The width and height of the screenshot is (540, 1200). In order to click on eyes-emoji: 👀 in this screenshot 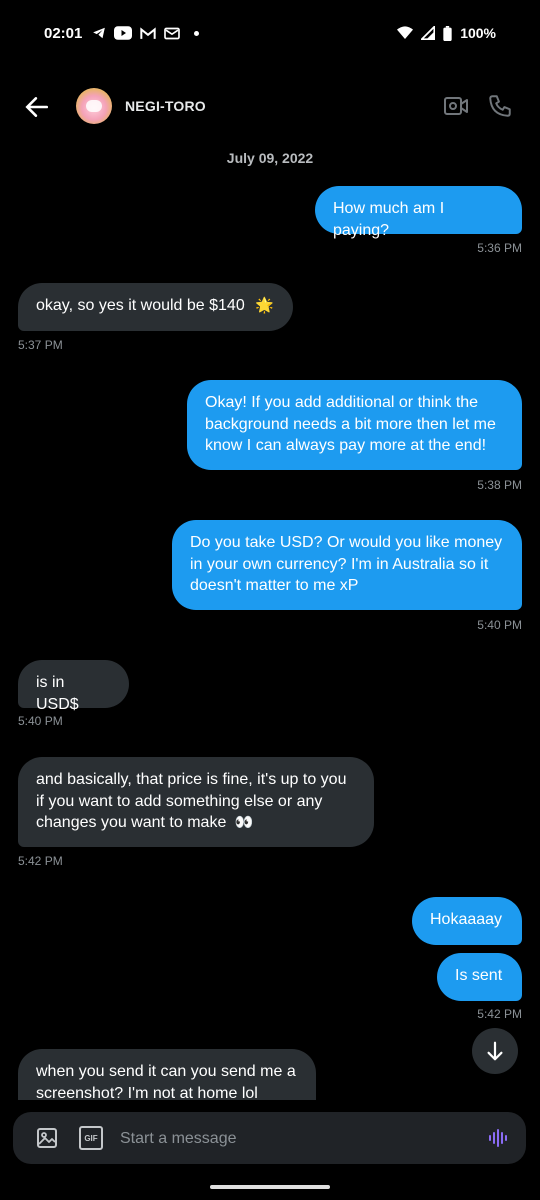, I will do `click(244, 822)`.